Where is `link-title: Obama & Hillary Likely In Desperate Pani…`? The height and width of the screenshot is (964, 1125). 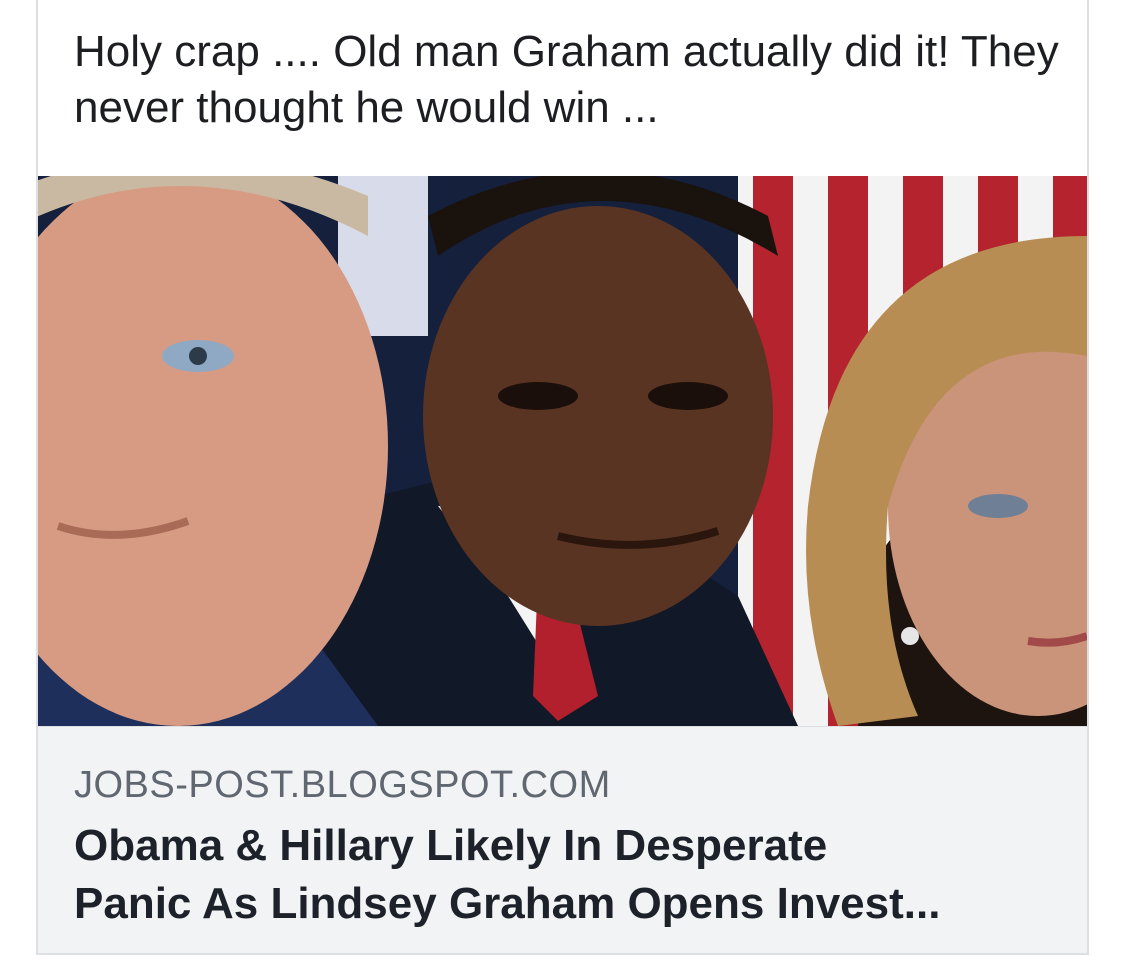
link-title: Obama & Hillary Likely In Desperate Pani… is located at coordinates (569, 875).